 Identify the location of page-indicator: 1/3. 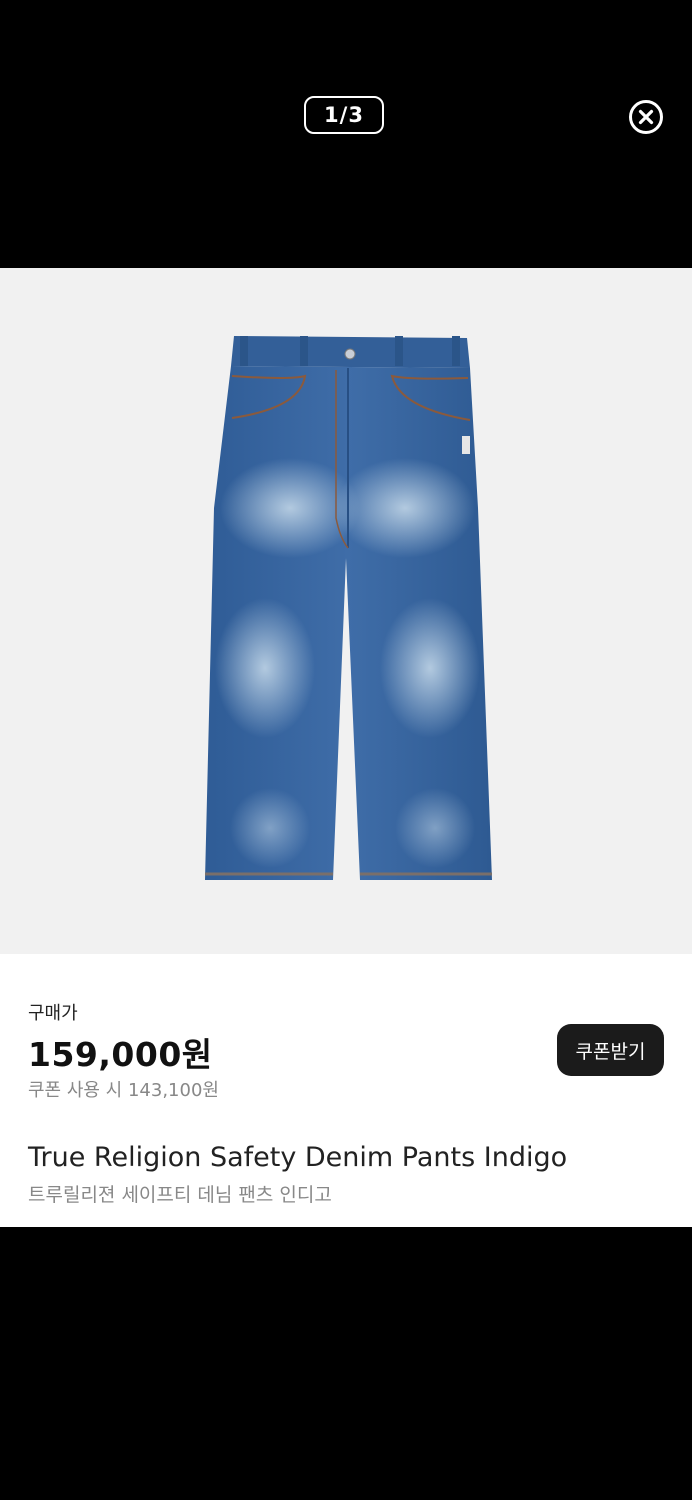
(344, 115).